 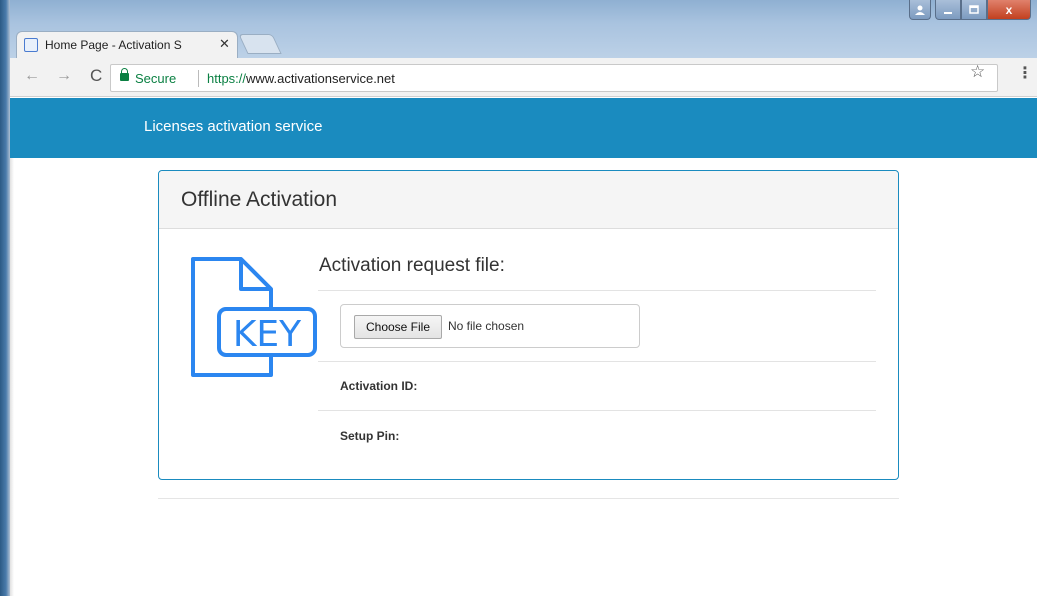 I want to click on section-title: Activation request file:, so click(x=412, y=265).